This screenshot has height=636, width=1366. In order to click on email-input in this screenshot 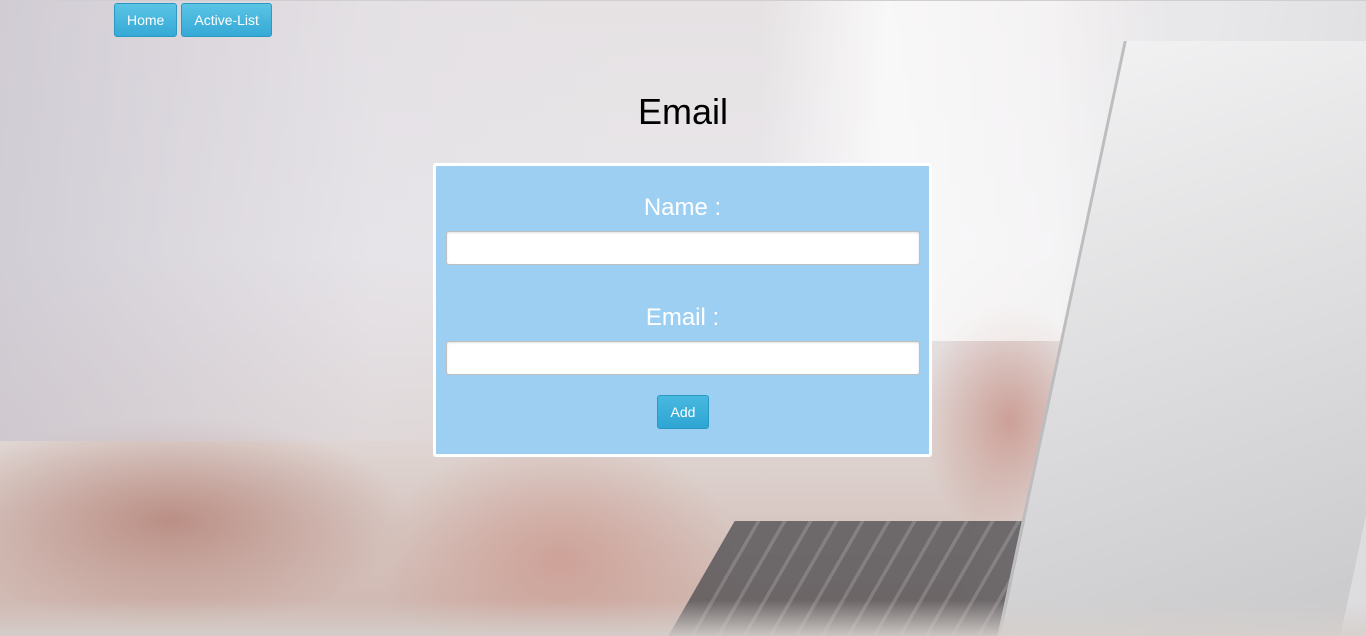, I will do `click(683, 358)`.